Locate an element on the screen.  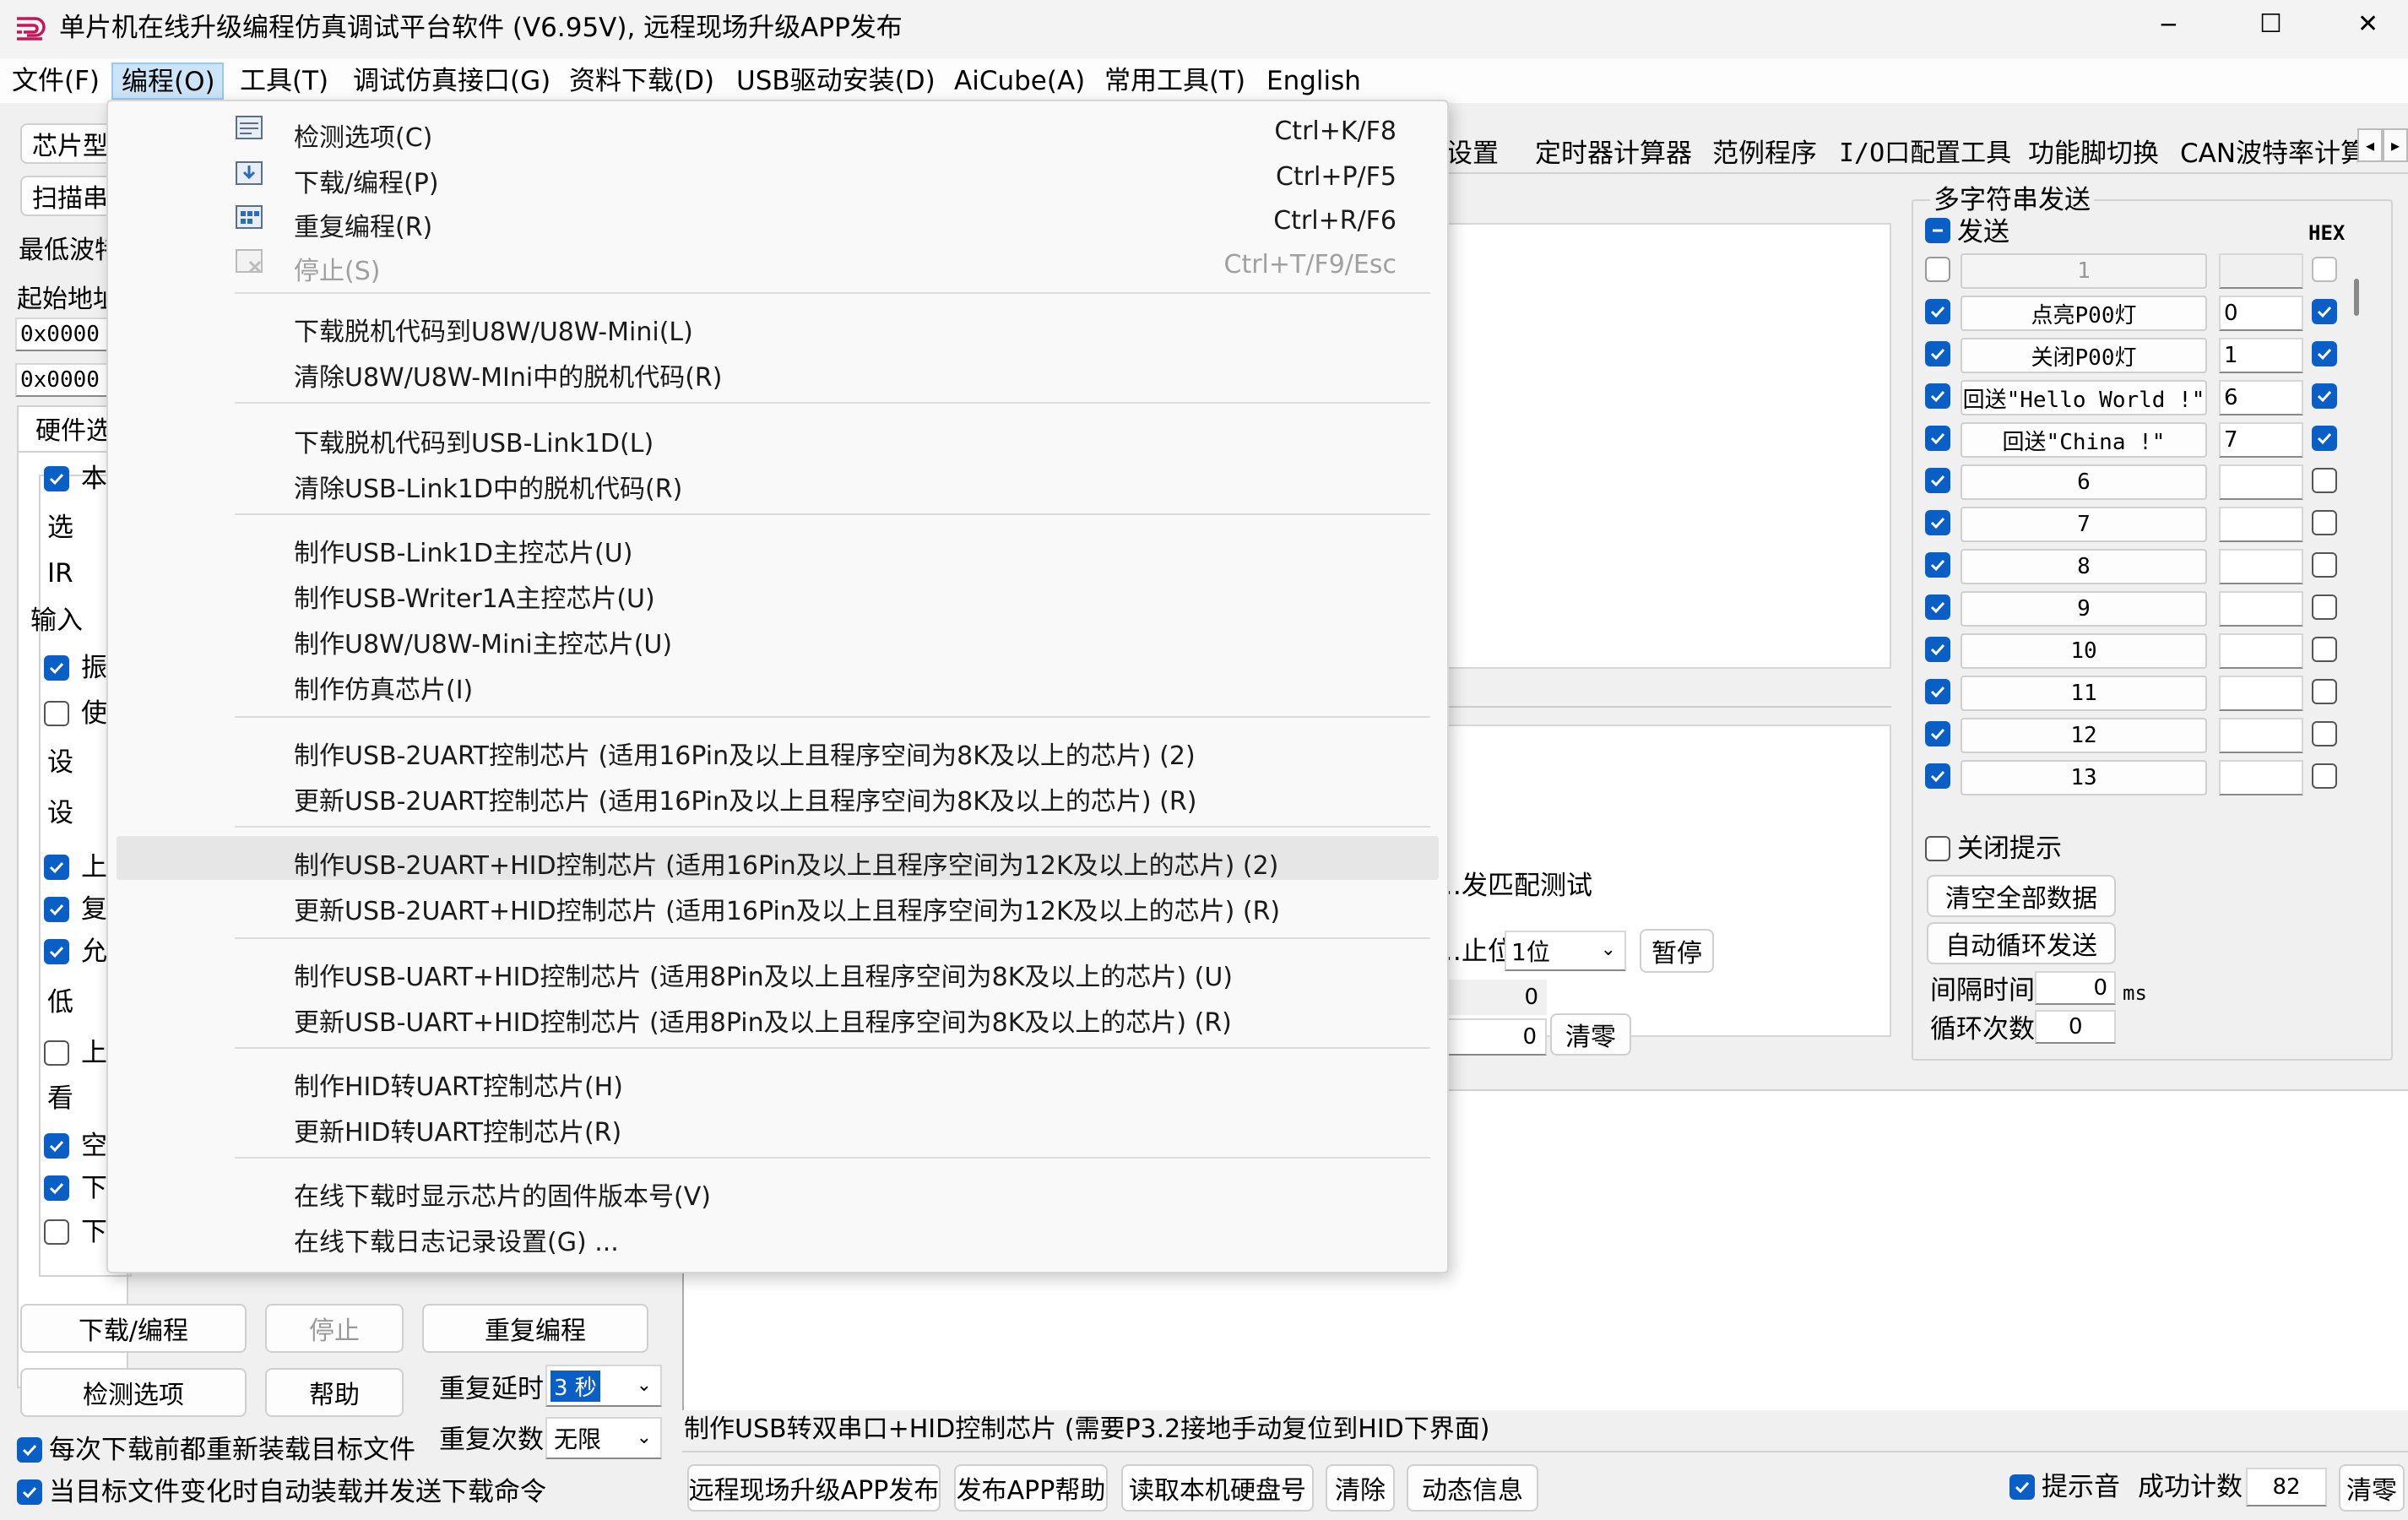
send-row-value-input: 7 is located at coordinates (2261, 440).